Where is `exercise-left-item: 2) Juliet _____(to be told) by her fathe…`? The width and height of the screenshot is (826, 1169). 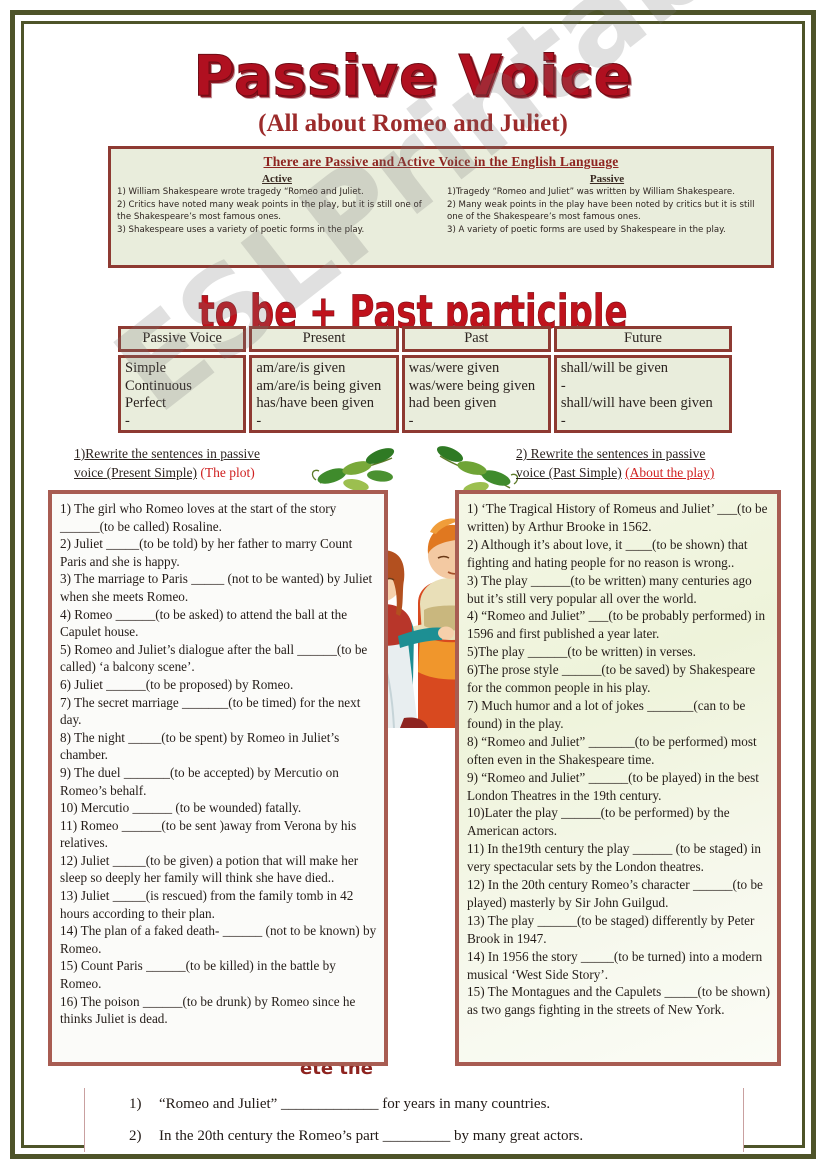 exercise-left-item: 2) Juliet _____(to be told) by her fathe… is located at coordinates (206, 552).